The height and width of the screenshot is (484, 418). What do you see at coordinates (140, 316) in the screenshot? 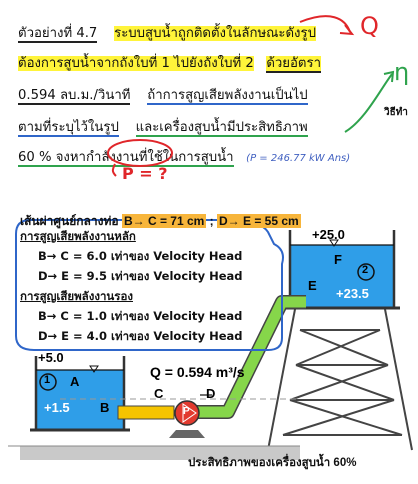
I see `minor-loss-bc: B→ C = 1.0 เท่าของ Velocity Head` at bounding box center [140, 316].